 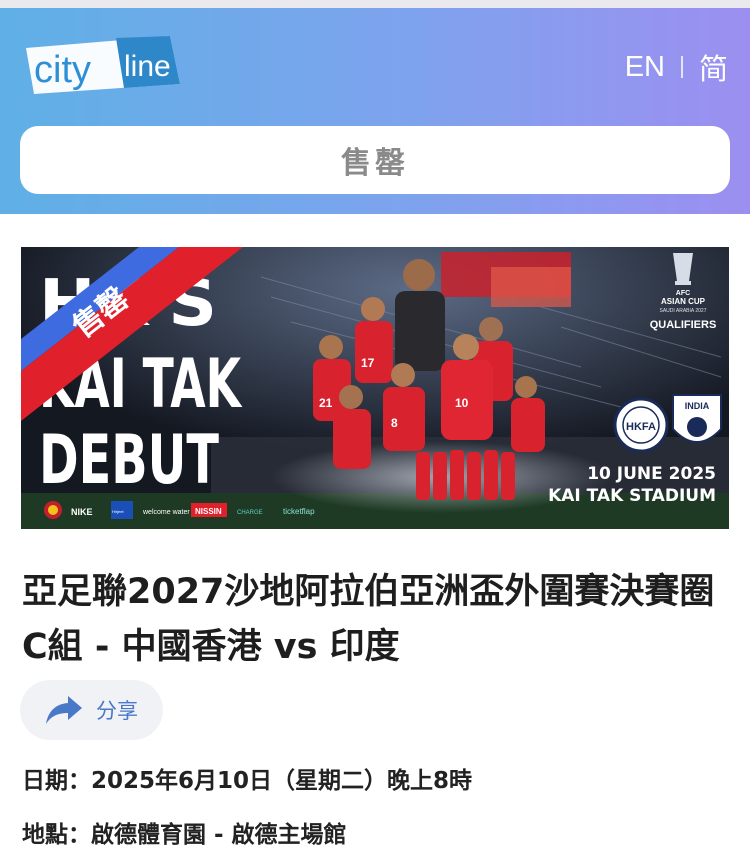 What do you see at coordinates (368, 619) in the screenshot?
I see `event-title: 亞足聯2027沙地阿拉伯亞洲盃外圍賽決賽圈 C組 - 中國香港 vs 印度` at bounding box center [368, 619].